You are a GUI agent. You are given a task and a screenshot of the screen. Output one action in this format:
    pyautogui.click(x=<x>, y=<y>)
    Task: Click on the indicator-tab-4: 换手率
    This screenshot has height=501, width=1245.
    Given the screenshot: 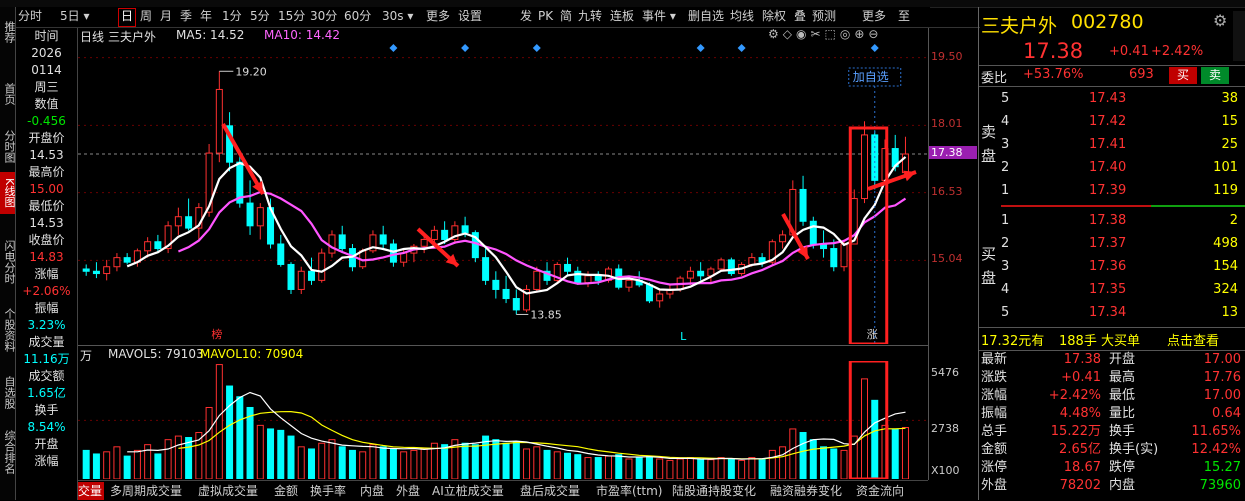 What is the action you would take?
    pyautogui.click(x=332, y=491)
    